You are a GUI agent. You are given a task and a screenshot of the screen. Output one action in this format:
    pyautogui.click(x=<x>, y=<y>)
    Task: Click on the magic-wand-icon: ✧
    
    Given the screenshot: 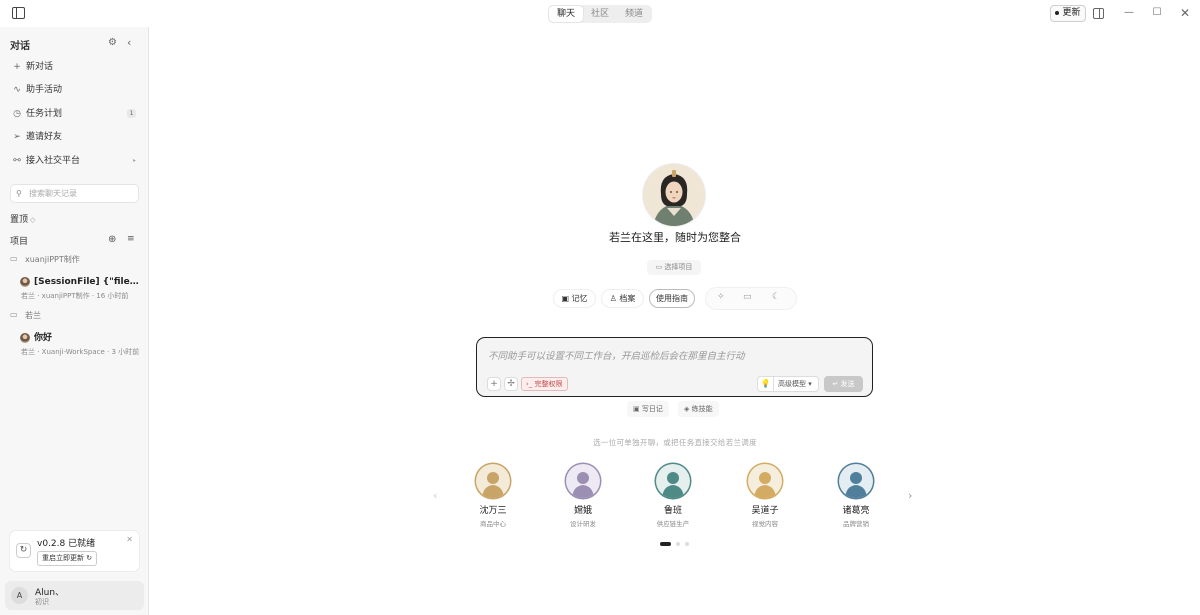 What is the action you would take?
    pyautogui.click(x=721, y=297)
    